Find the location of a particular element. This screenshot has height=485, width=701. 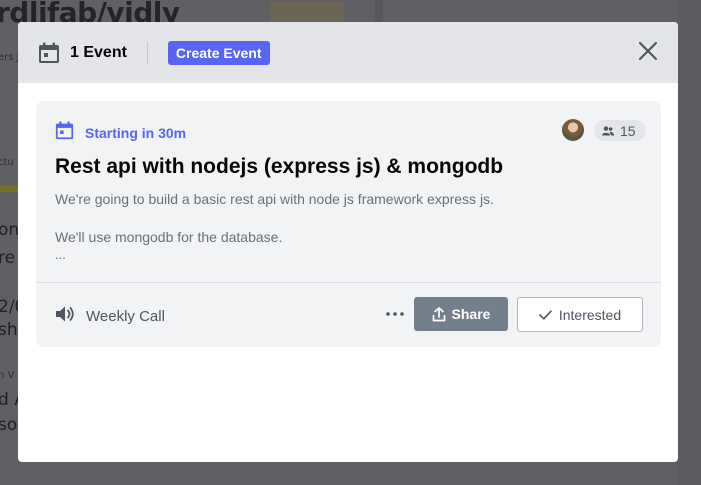

interested-label: Interested is located at coordinates (590, 314).